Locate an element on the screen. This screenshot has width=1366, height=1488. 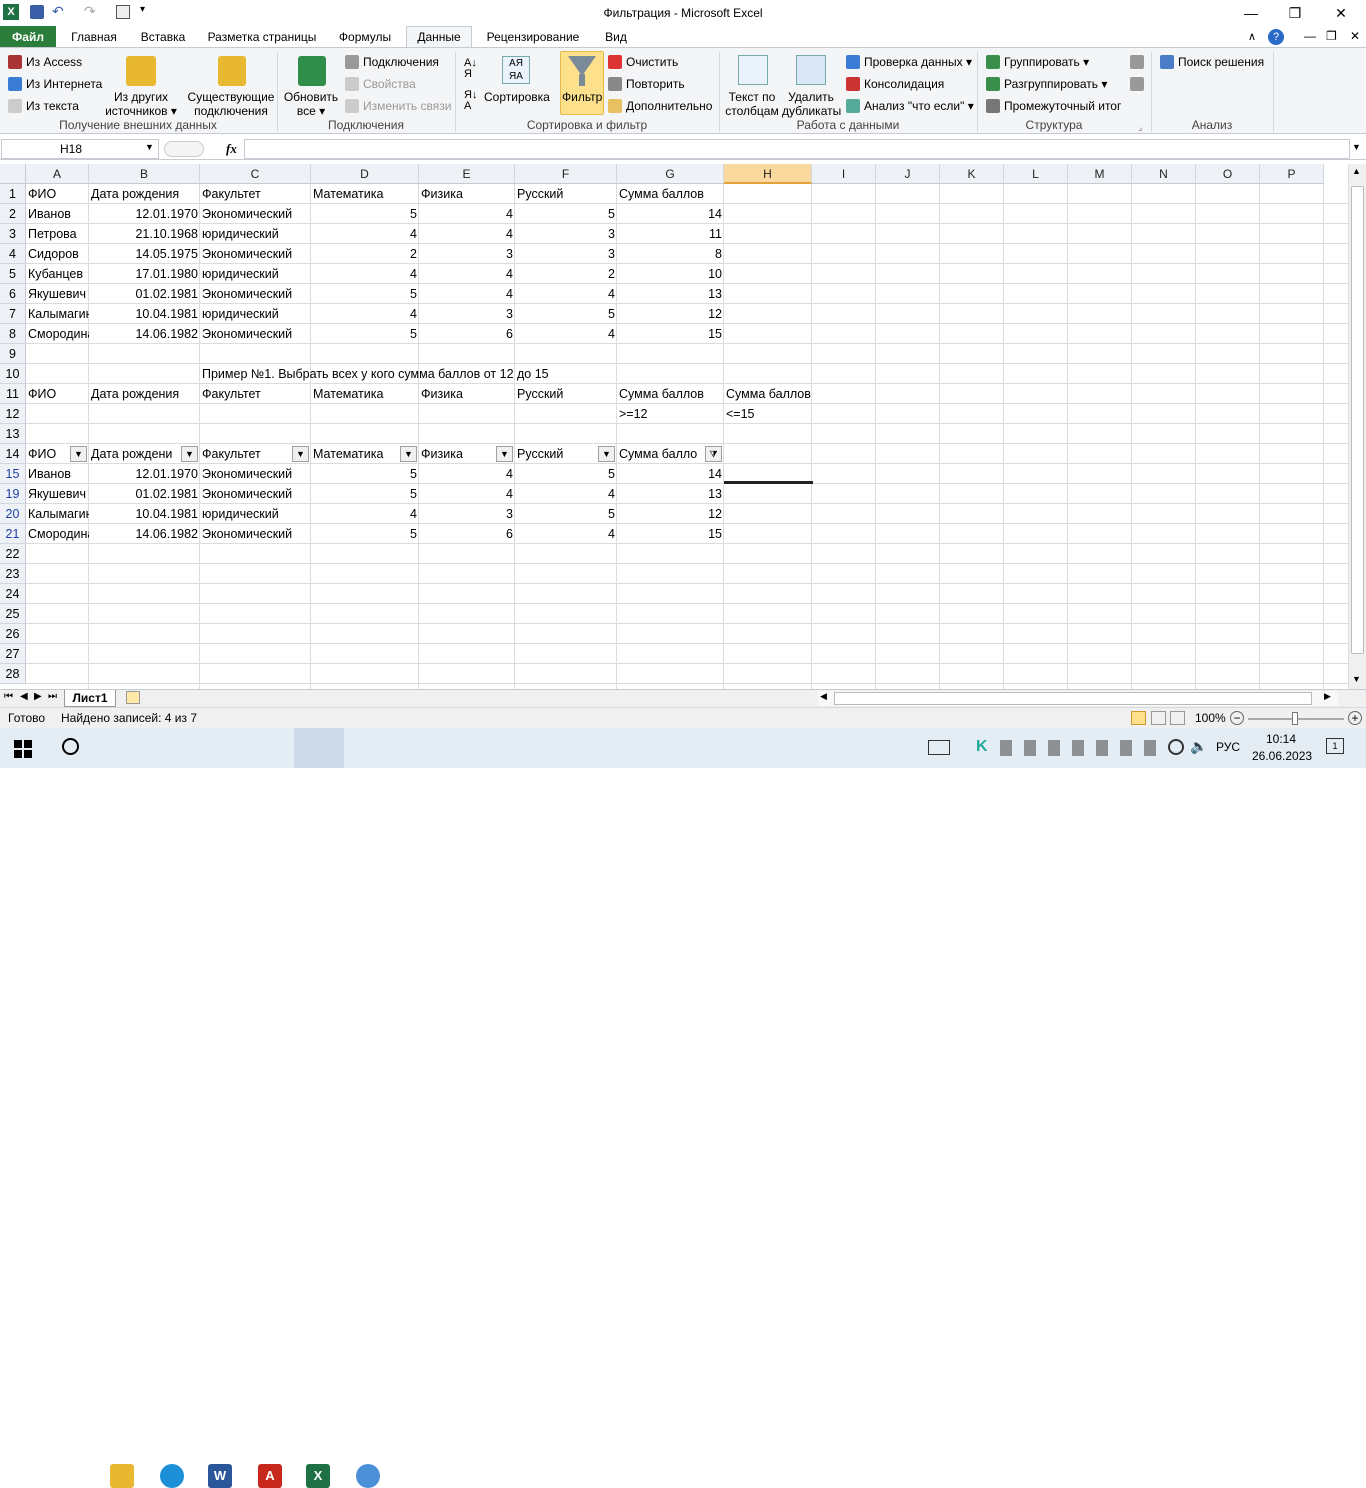
cell-g-21: 15 is located at coordinates (670, 534).